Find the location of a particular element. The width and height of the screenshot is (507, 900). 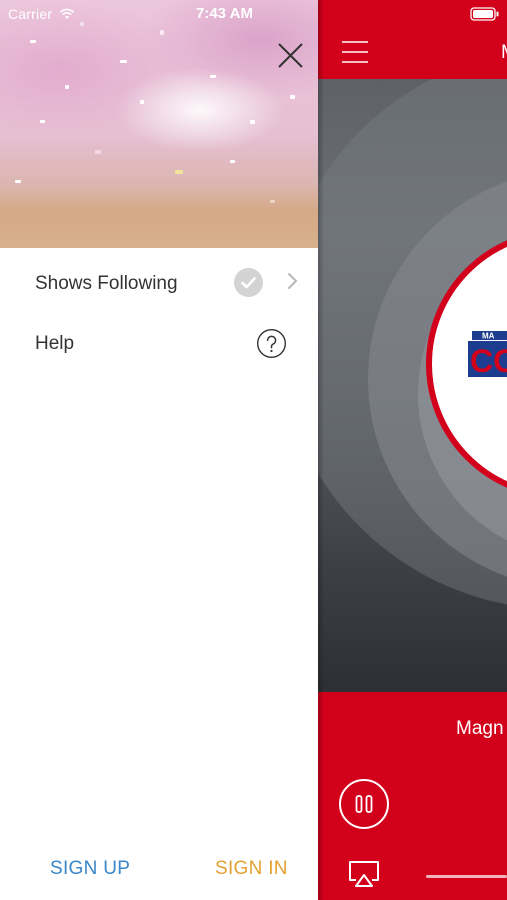

close-icon is located at coordinates (290, 55).